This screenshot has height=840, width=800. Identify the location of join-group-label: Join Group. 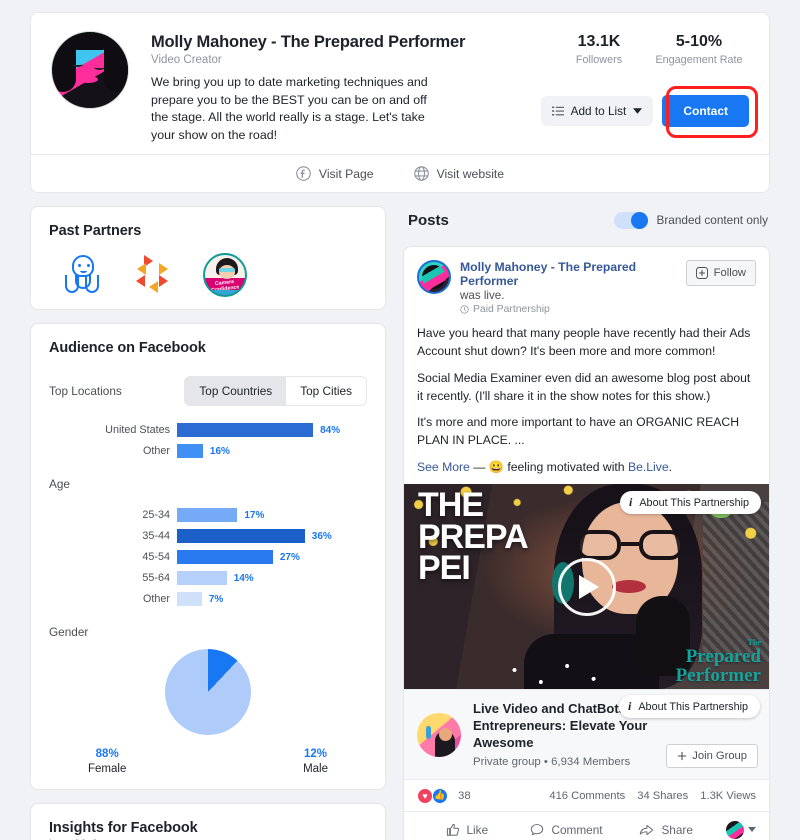
(719, 755).